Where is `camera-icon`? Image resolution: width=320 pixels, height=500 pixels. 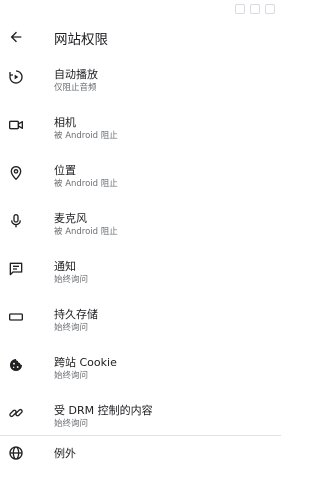 camera-icon is located at coordinates (16, 125).